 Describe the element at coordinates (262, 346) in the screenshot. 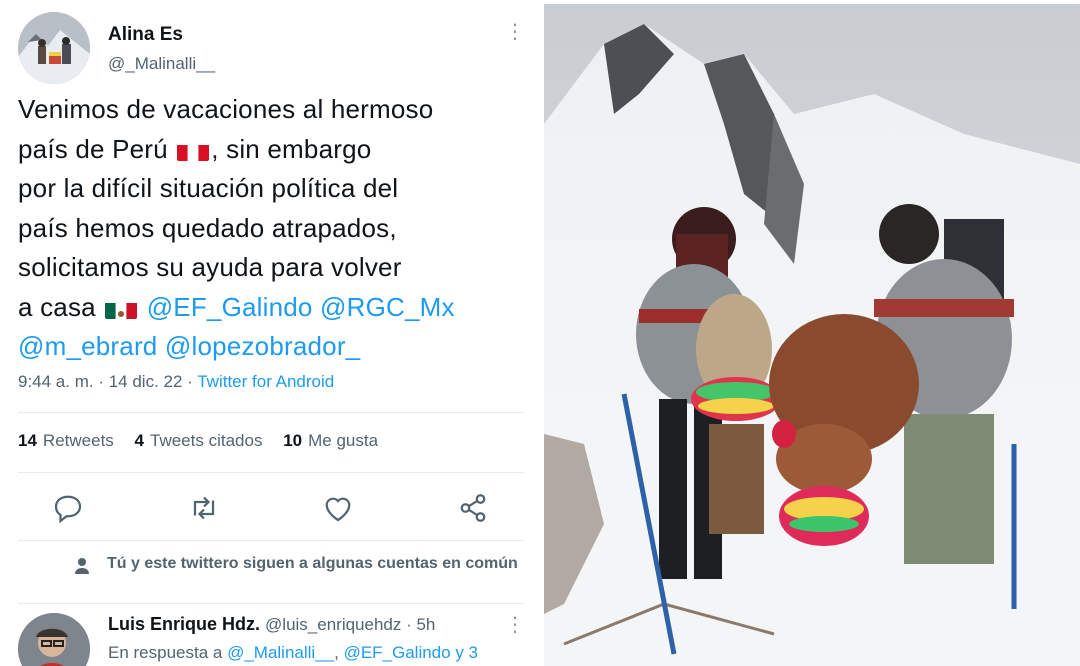

I see `mention-link: @lopezobrador_` at that location.